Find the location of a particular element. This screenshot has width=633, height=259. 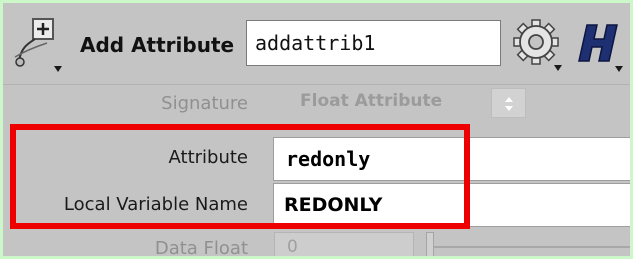

header-divider is located at coordinates (316, 84).